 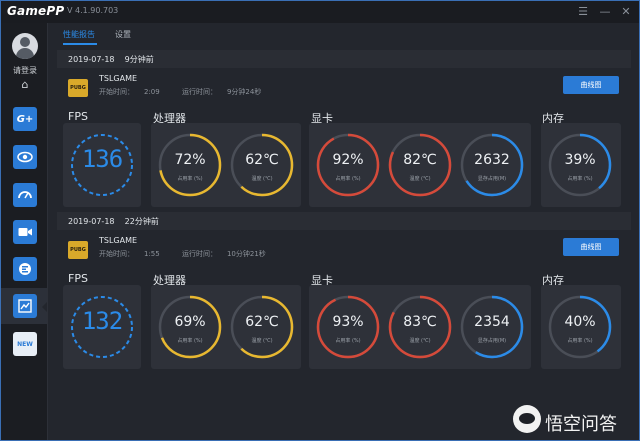 I want to click on fps-gauge: 136, so click(x=102, y=165).